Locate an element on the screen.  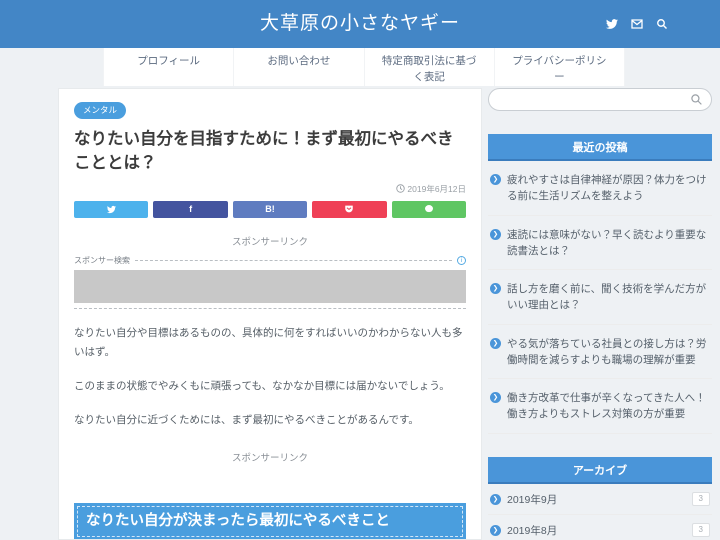
recent-post-item: ❯ 働き方改革で仕事が辛くなってきた人へ！働き方よりもストレス対策の方が重要 is located at coordinates (600, 406).